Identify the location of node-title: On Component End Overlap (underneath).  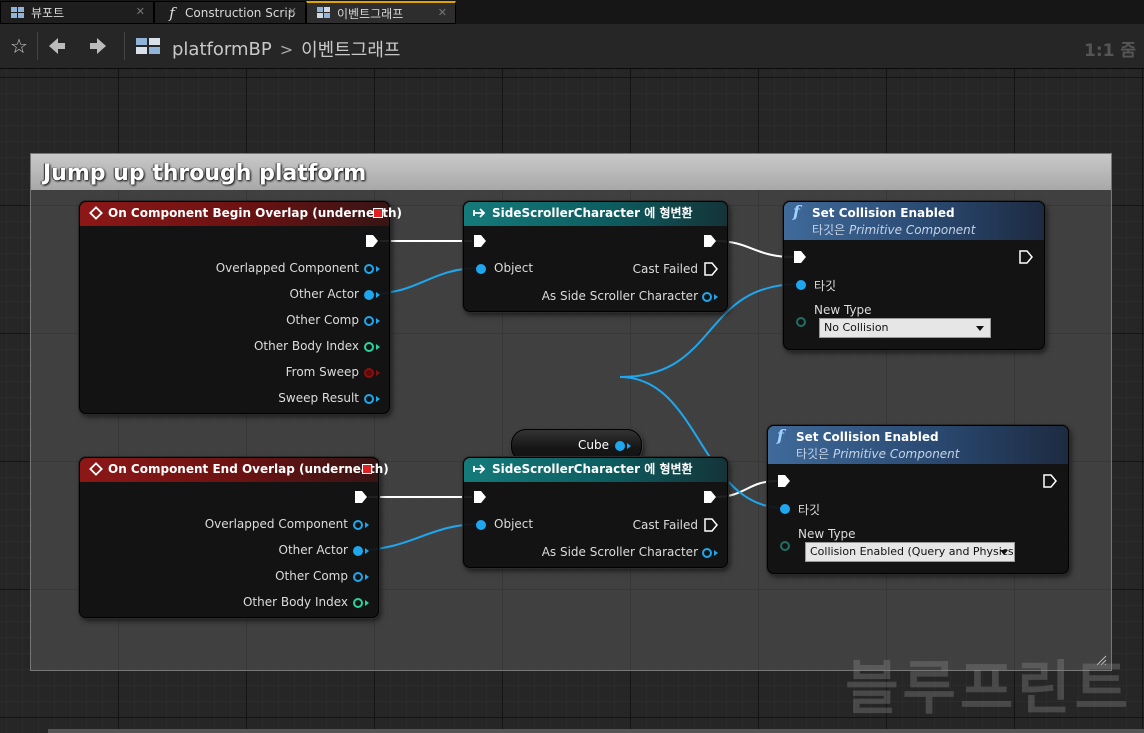
(248, 469).